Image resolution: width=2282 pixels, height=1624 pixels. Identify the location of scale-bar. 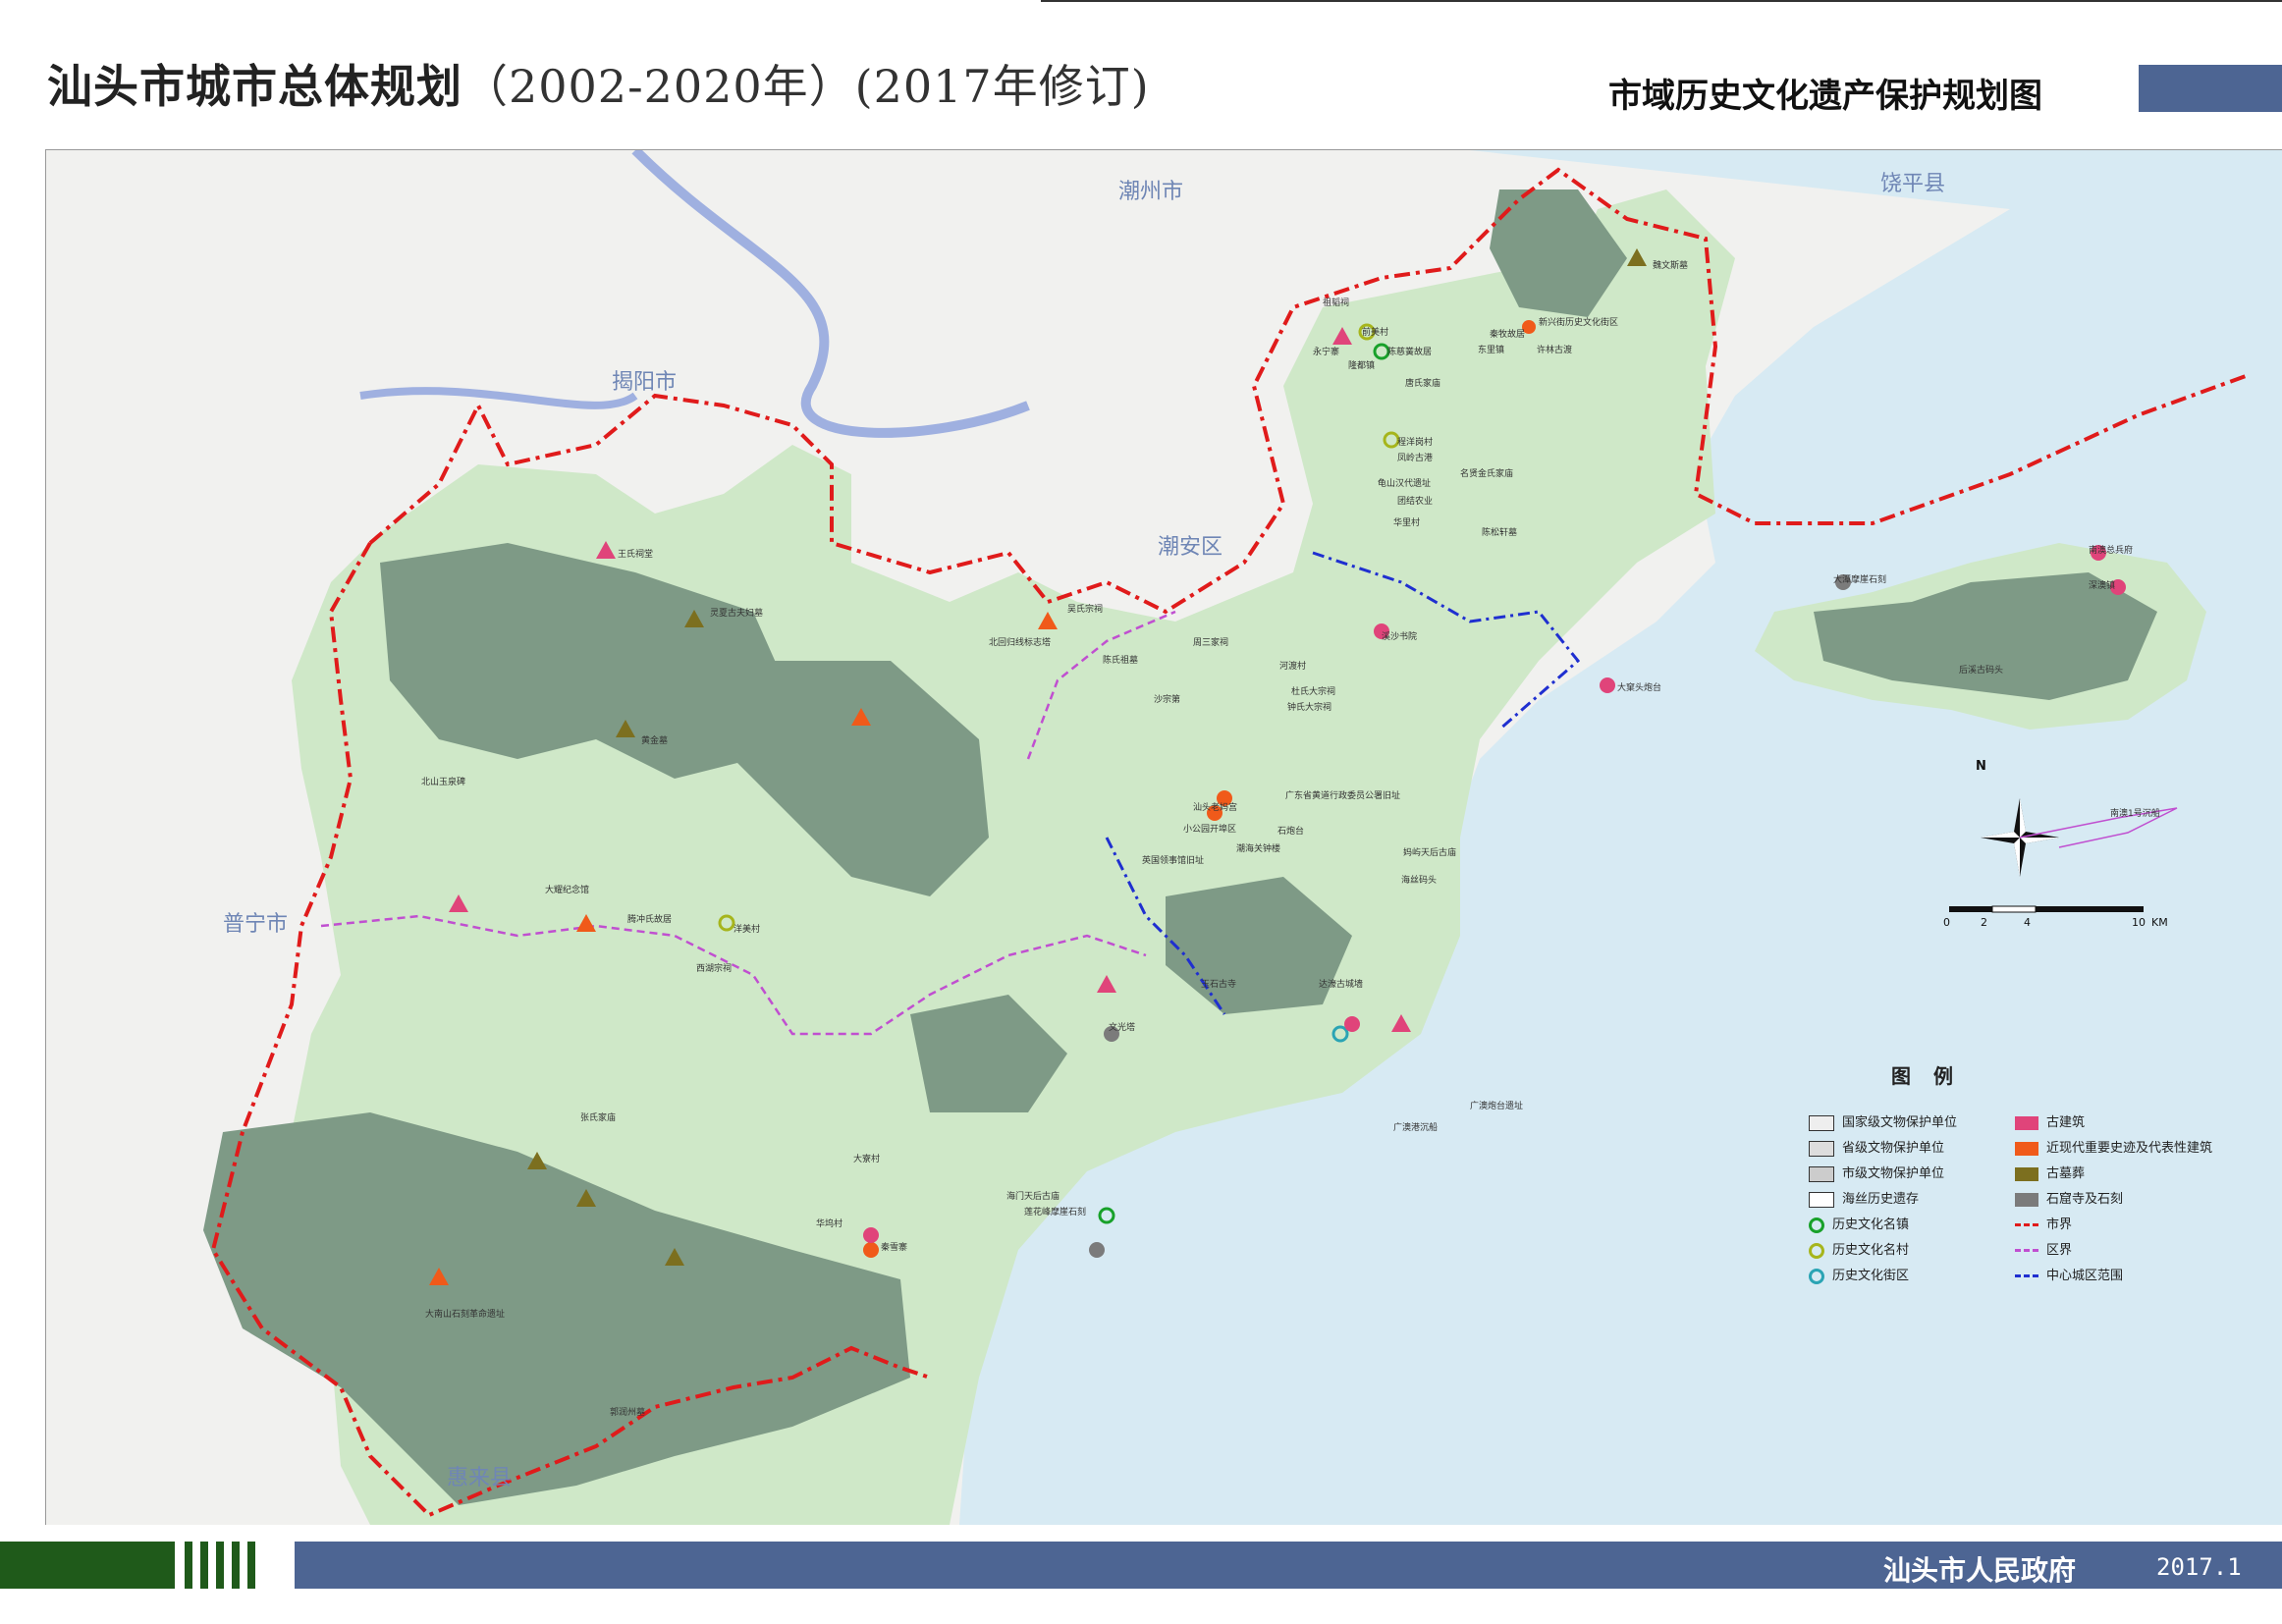
(2046, 909).